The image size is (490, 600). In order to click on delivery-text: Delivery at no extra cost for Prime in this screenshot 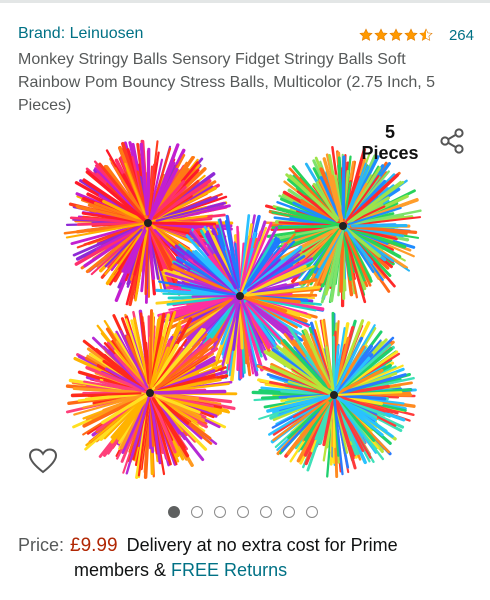, I will do `click(262, 545)`.